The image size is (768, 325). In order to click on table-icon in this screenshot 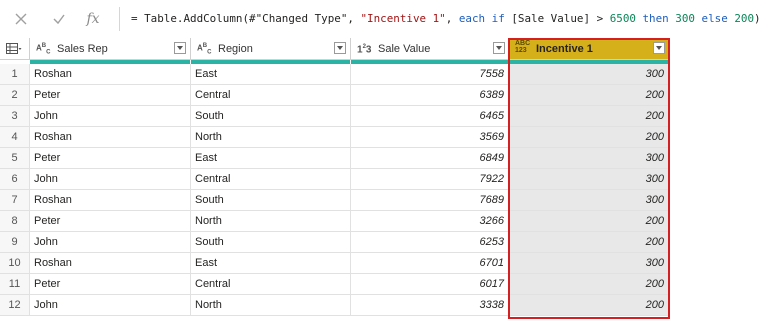, I will do `click(14, 48)`.